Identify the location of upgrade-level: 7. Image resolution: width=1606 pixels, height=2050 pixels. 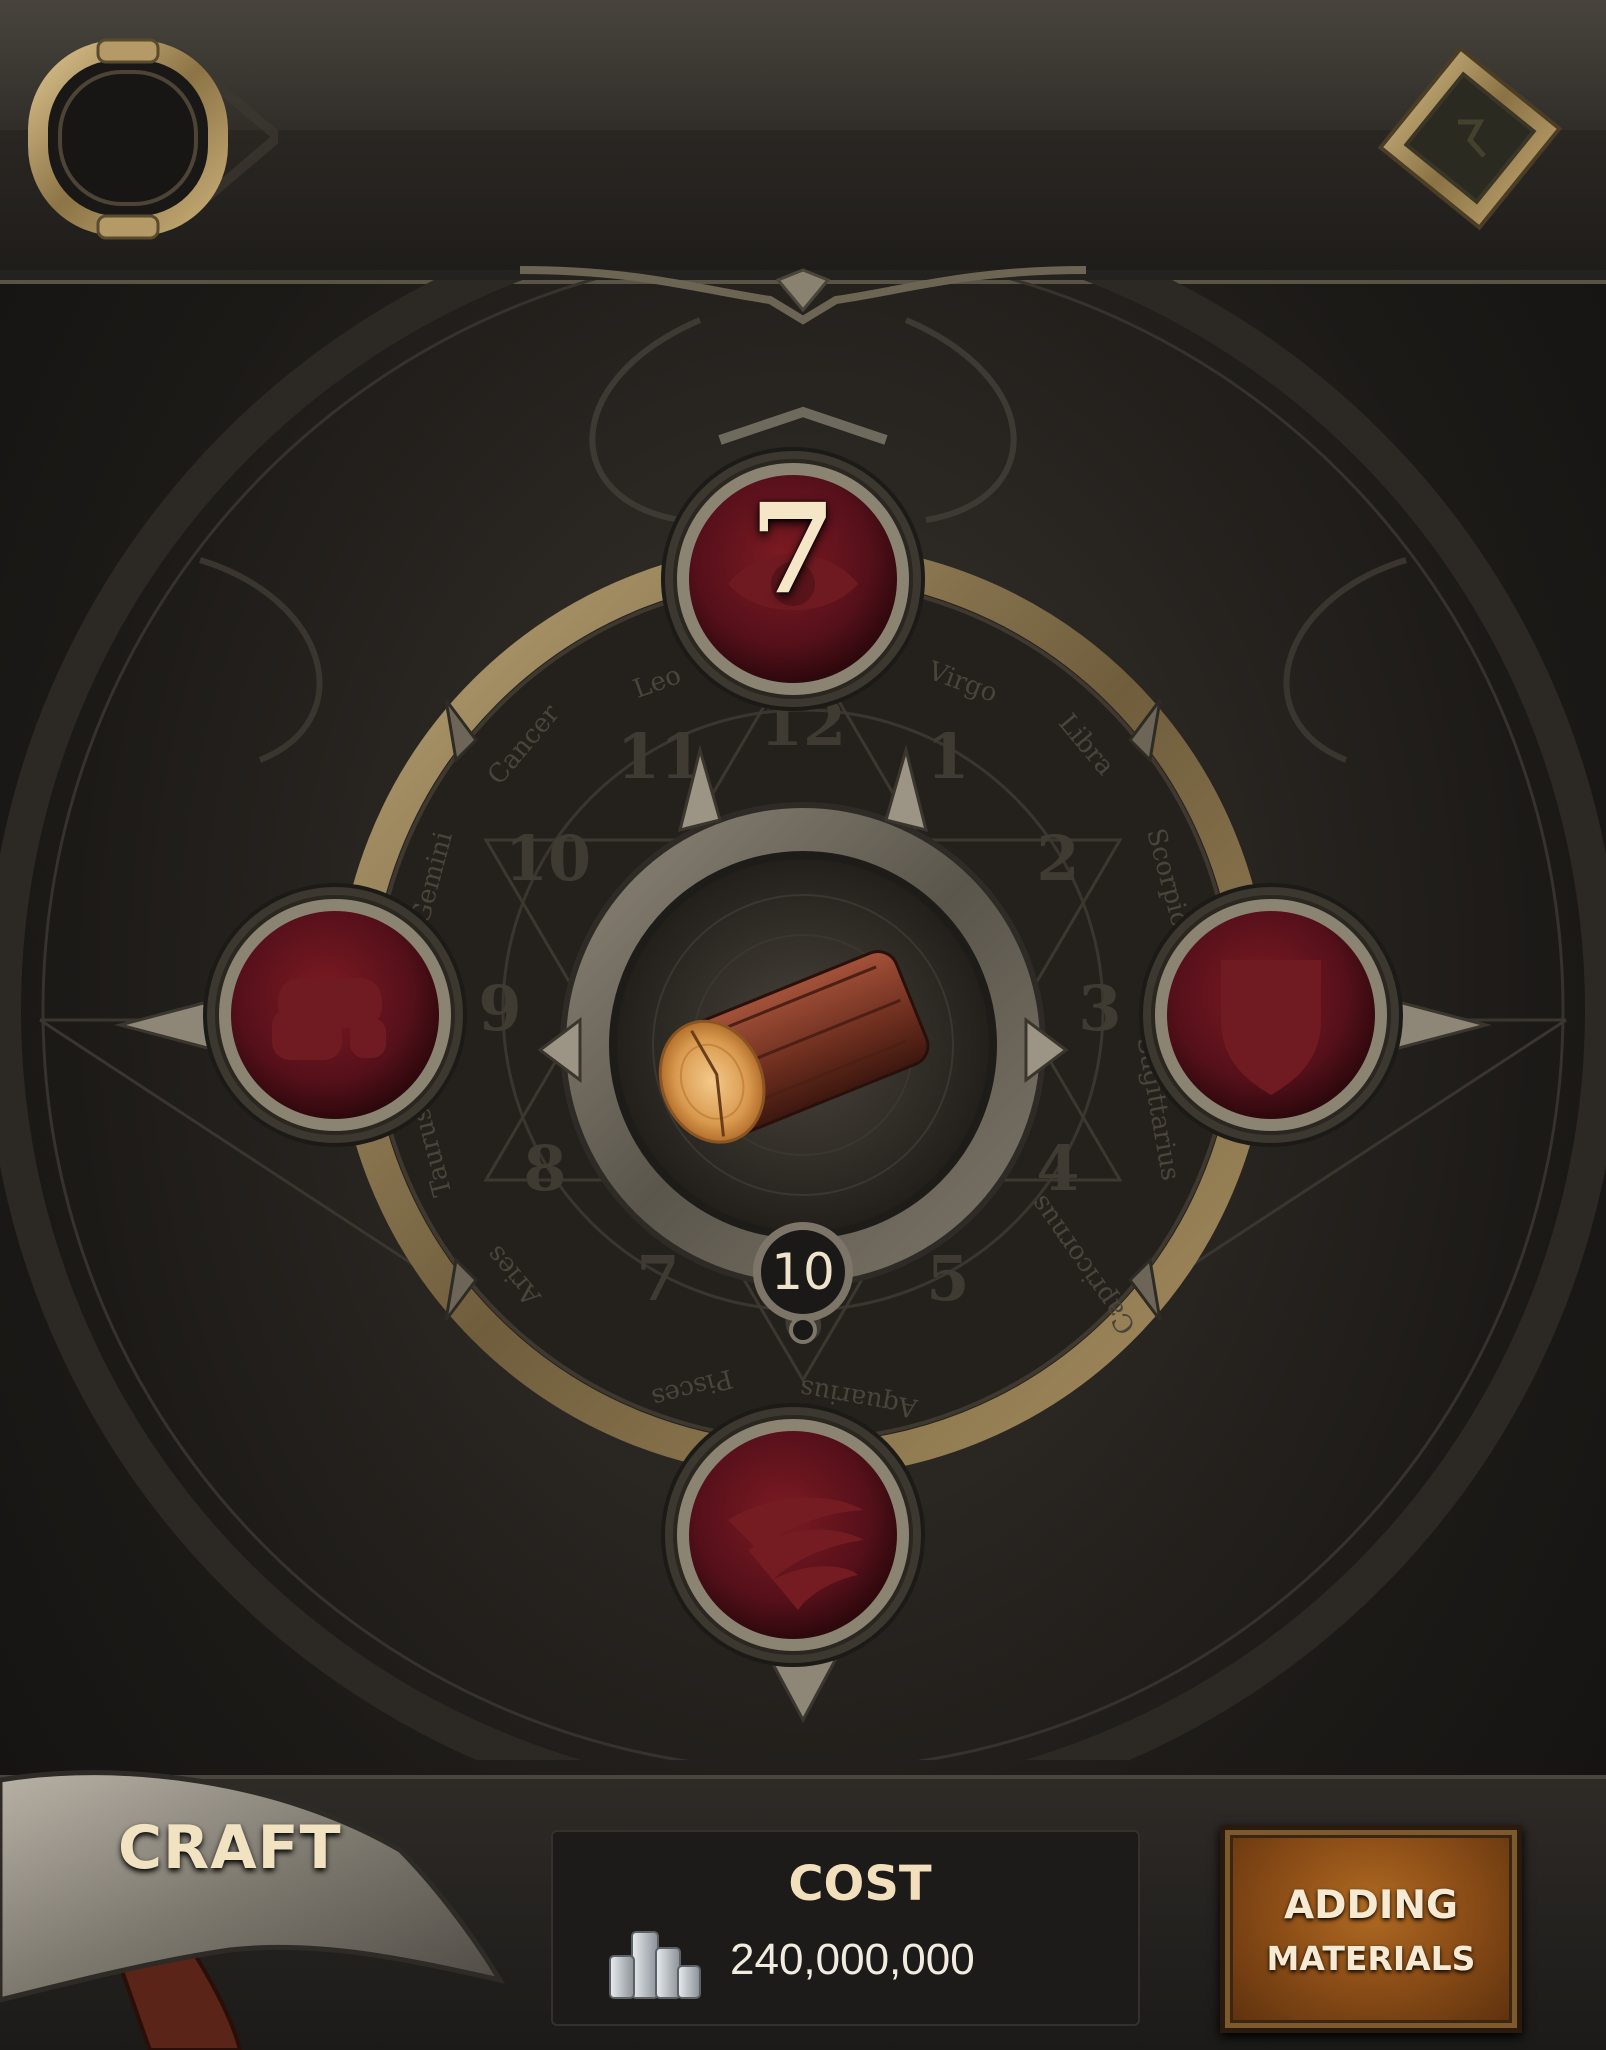
(793, 549).